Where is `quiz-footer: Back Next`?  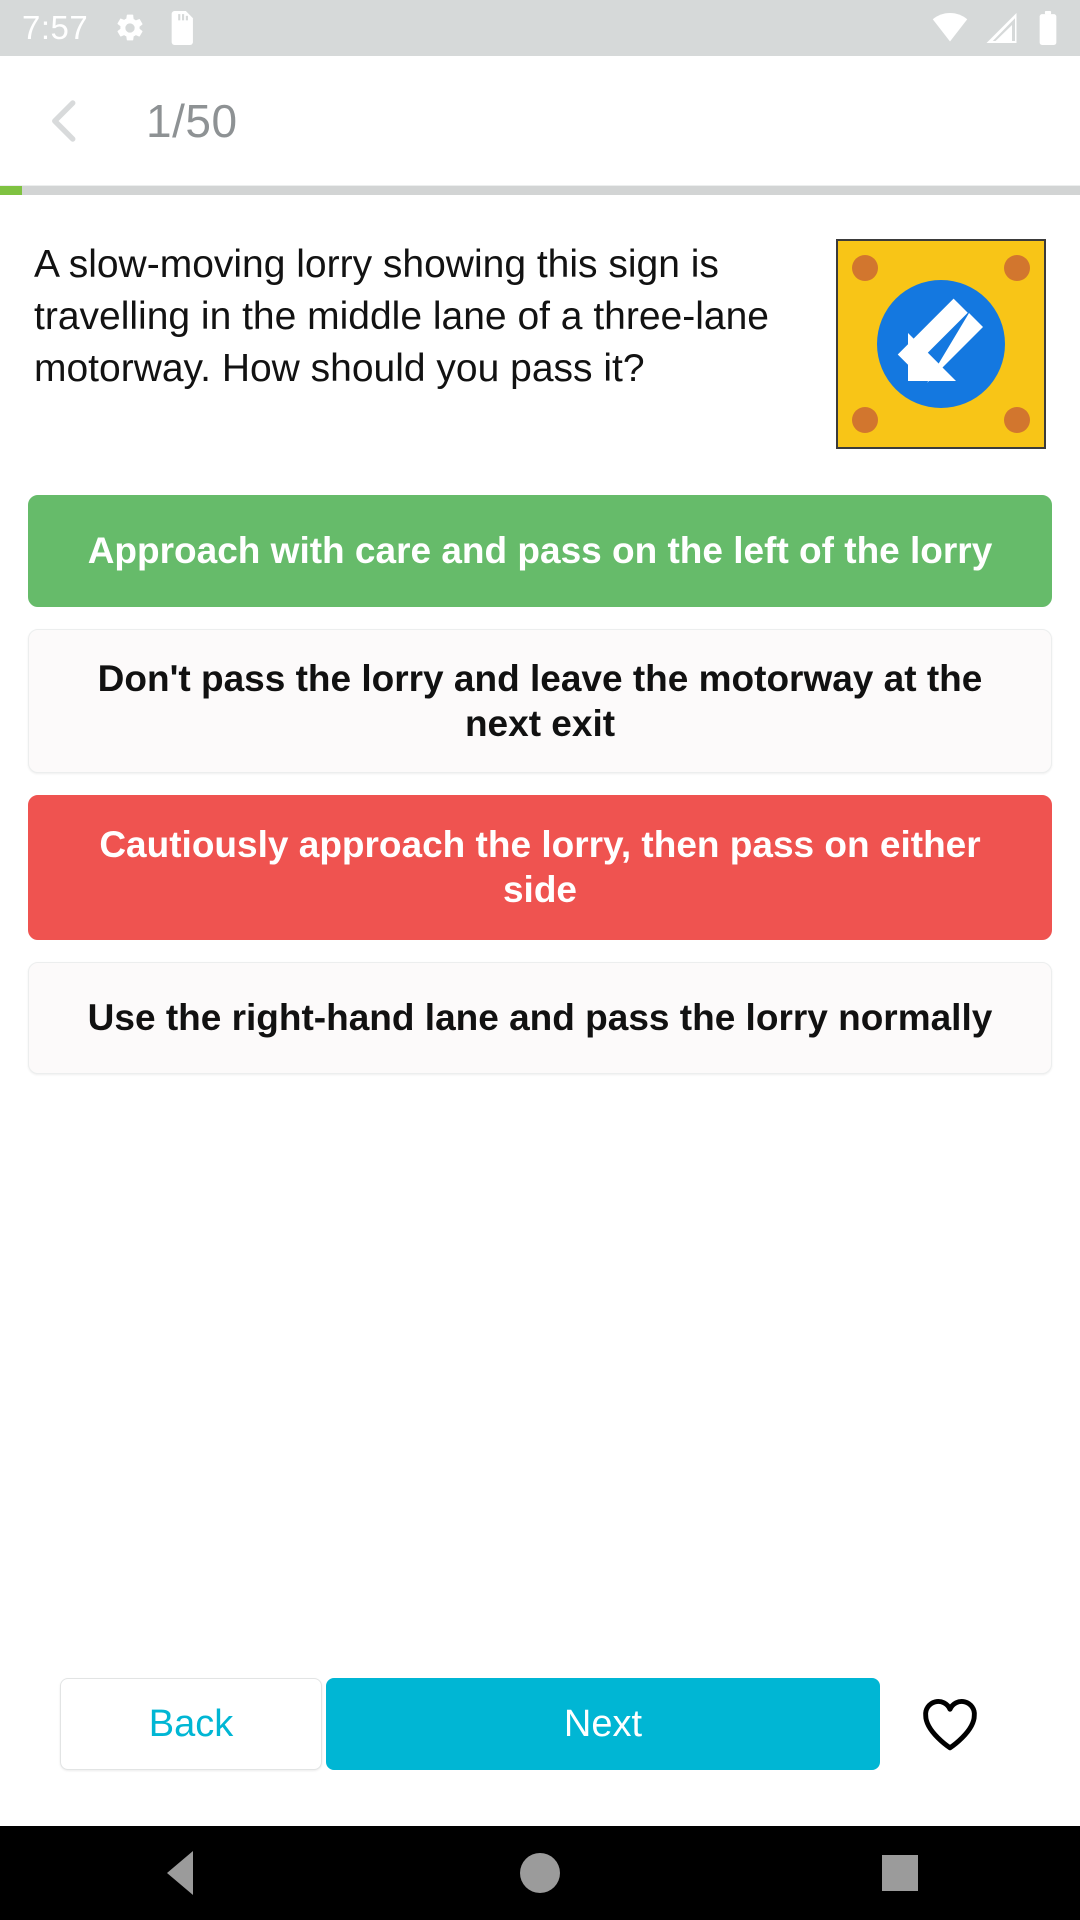 quiz-footer: Back Next is located at coordinates (540, 1724).